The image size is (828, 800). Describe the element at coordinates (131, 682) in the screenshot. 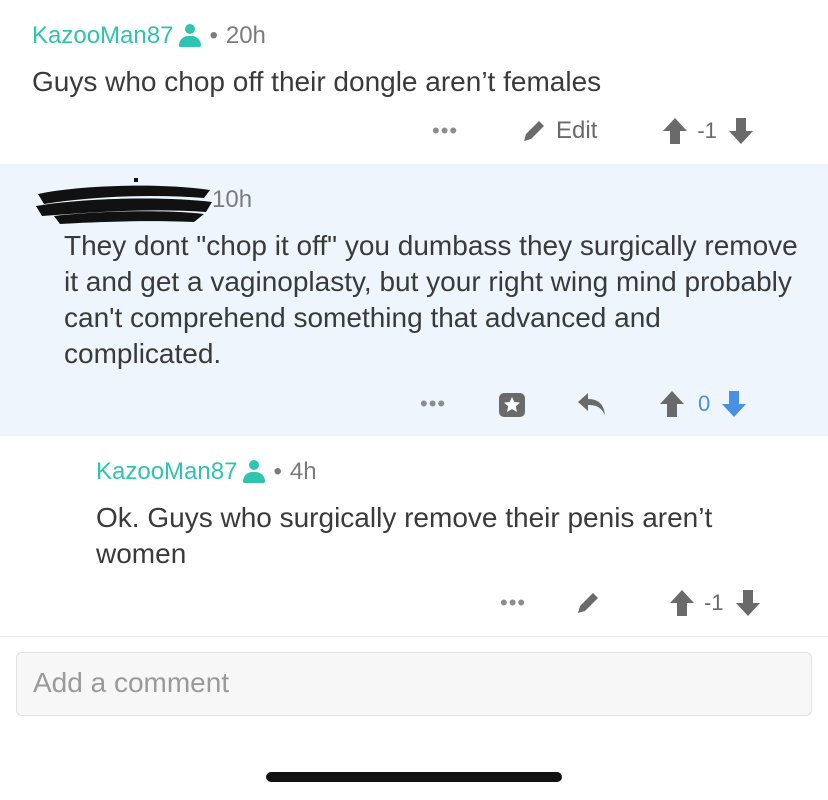

I see `add-comment-placeholder: Add a comment` at that location.